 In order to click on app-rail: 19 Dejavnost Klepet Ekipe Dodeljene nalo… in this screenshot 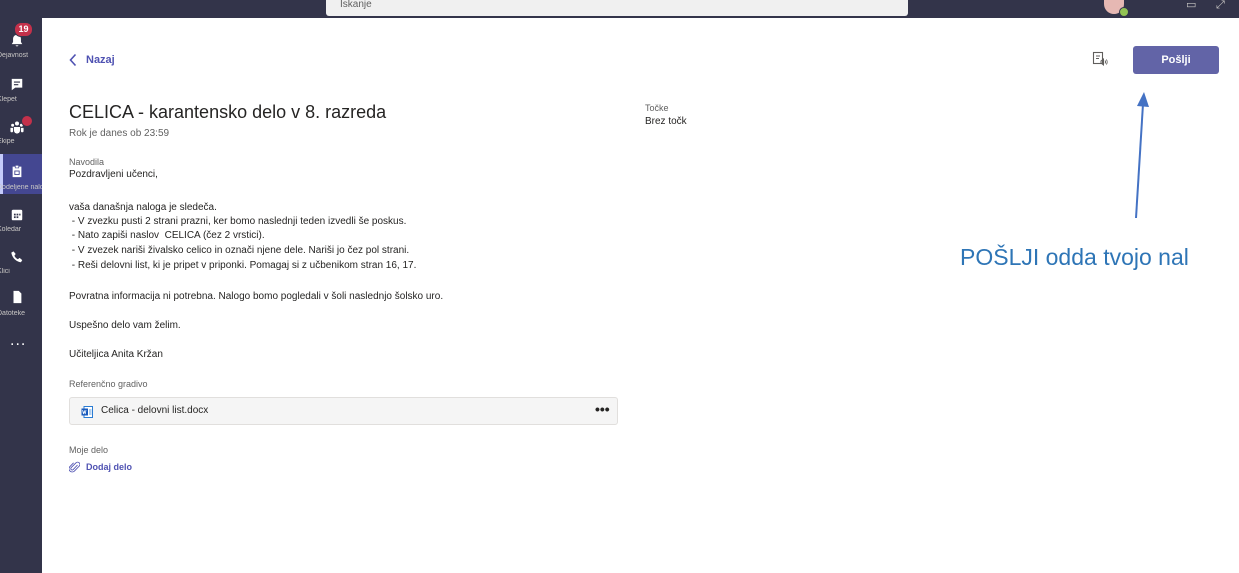, I will do `click(21, 295)`.